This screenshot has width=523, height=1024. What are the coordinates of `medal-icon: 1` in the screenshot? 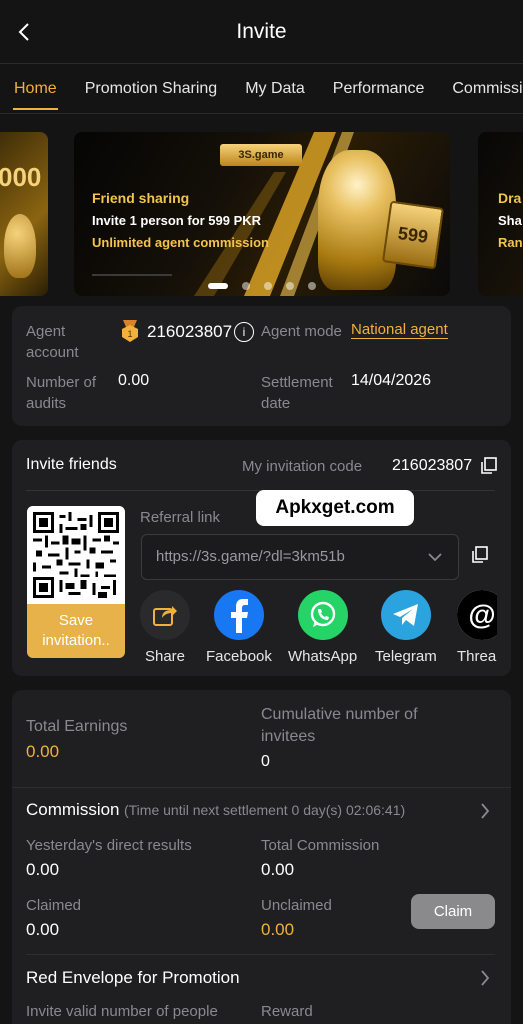 It's located at (130, 331).